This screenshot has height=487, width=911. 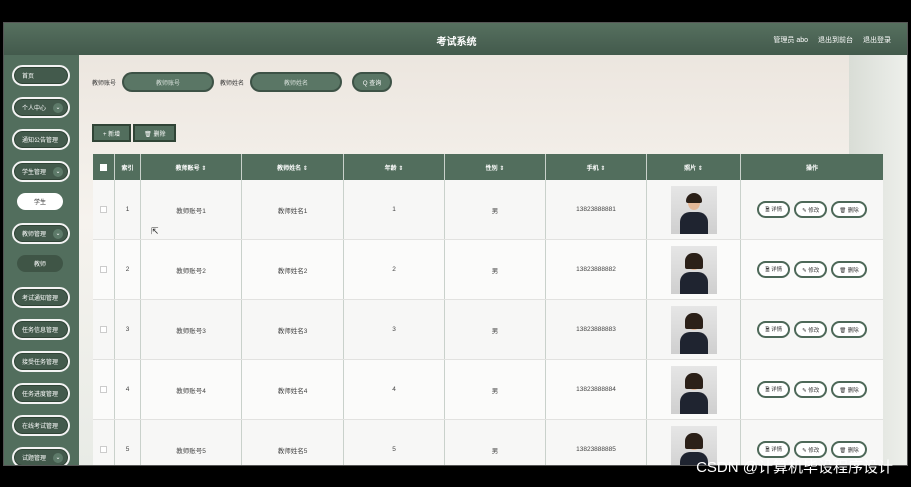 What do you see at coordinates (41, 107) in the screenshot?
I see `sidebar-item-1: 个人中心 ⌄` at bounding box center [41, 107].